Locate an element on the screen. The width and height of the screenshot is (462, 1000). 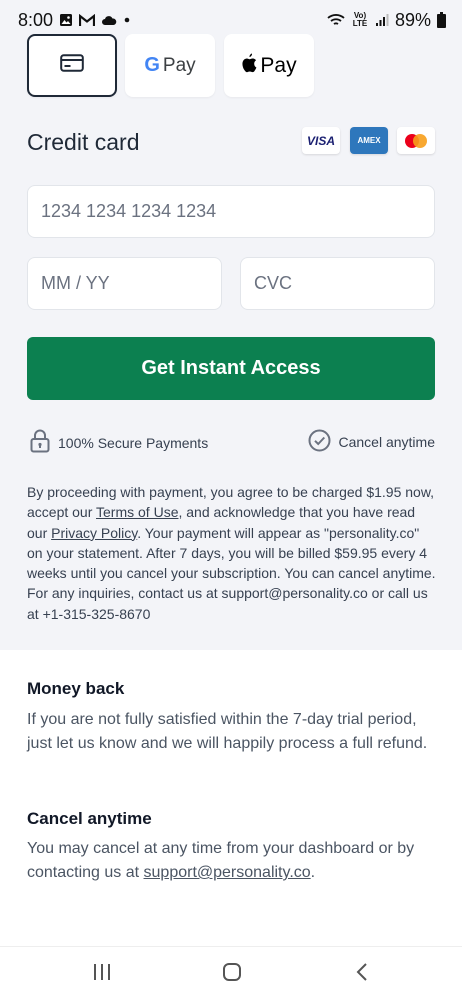
cancel-anytime-heading: Cancel anytime is located at coordinates (89, 818).